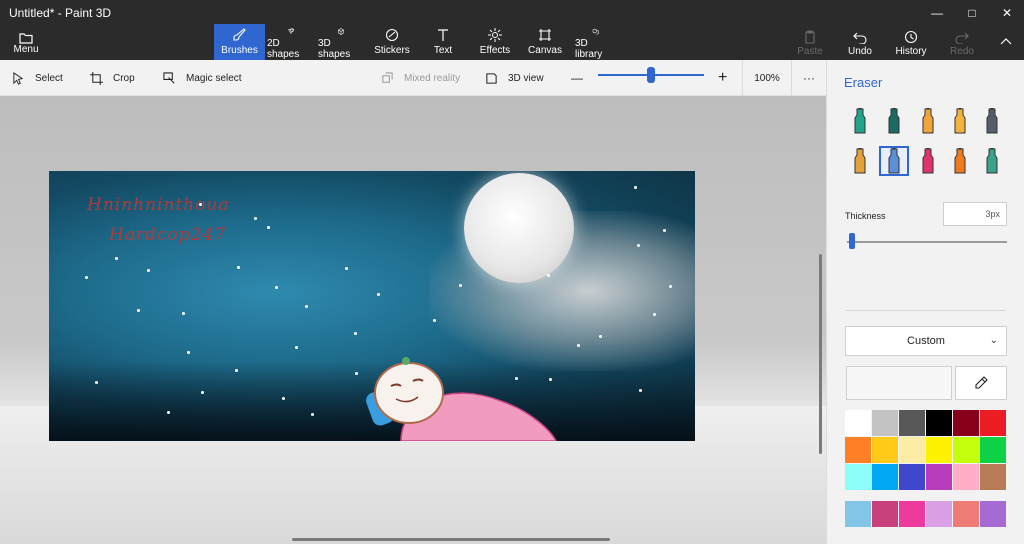 Image resolution: width=1024 pixels, height=544 pixels. I want to click on select-button: Select, so click(37, 78).